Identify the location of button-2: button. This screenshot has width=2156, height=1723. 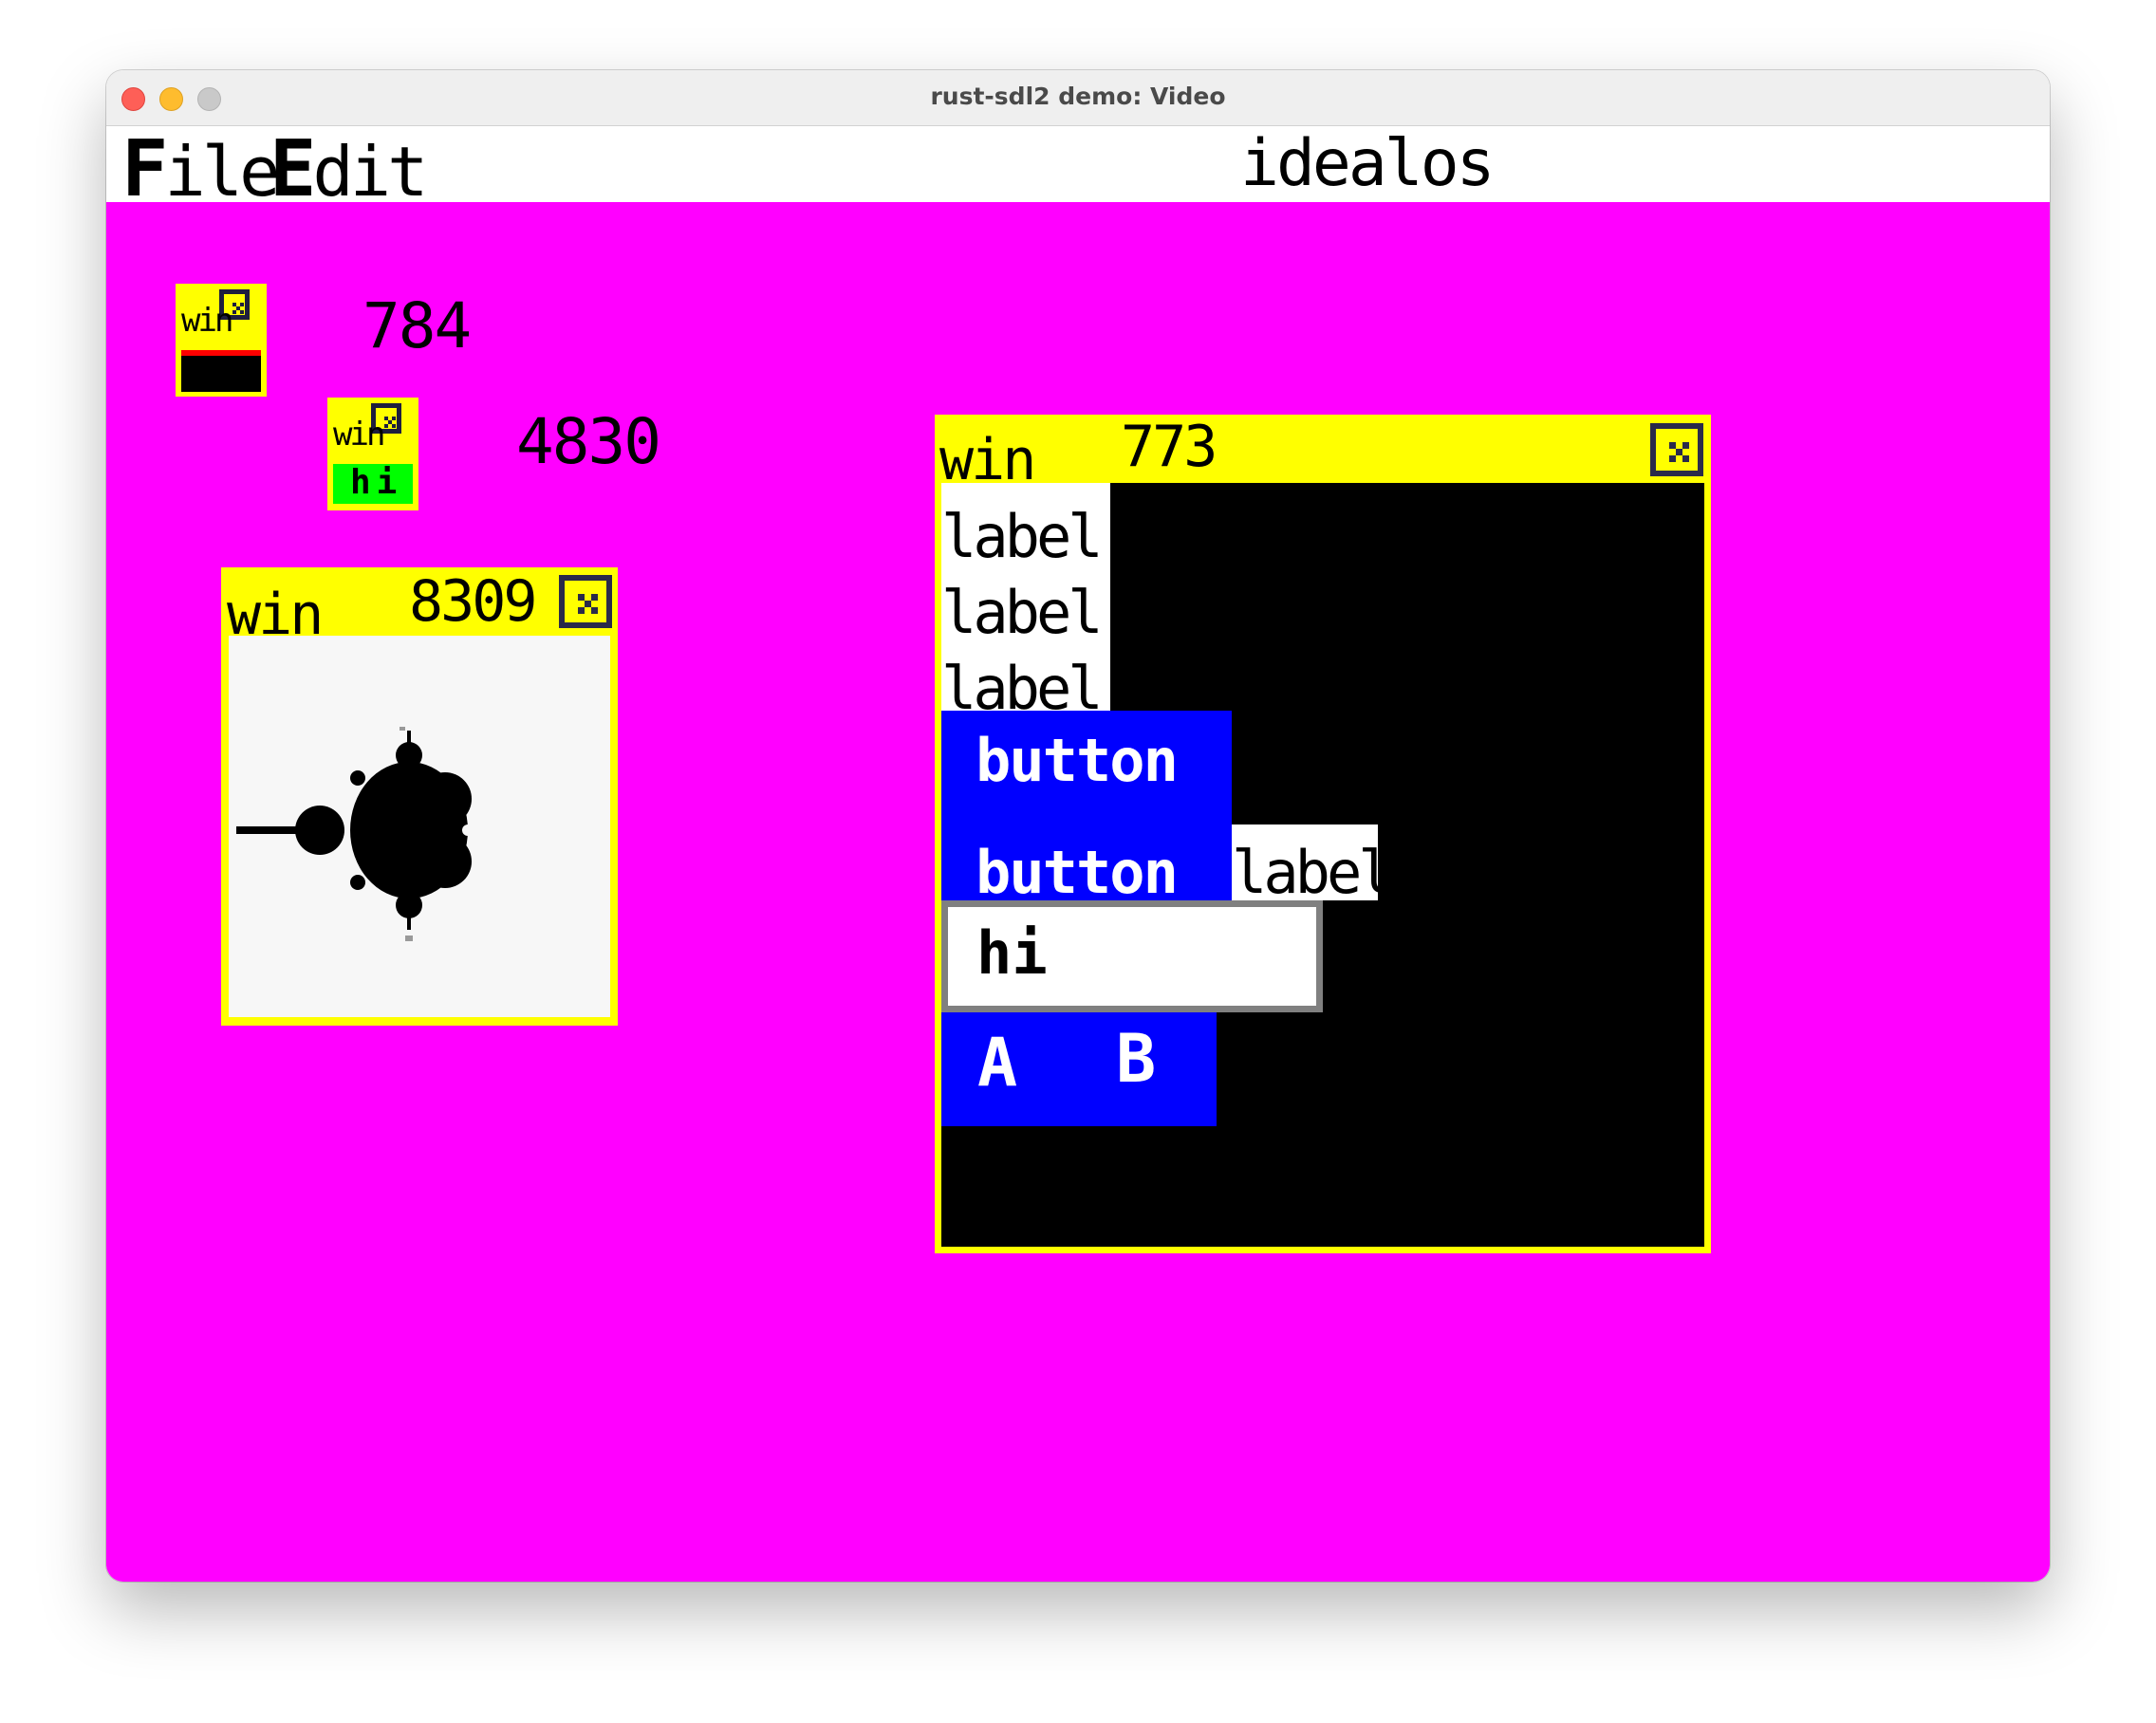
(1077, 872).